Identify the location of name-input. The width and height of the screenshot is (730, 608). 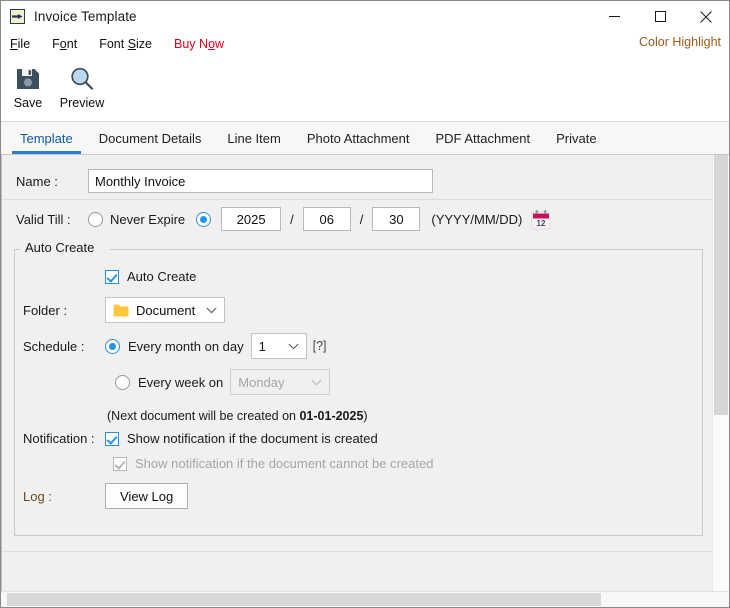
(260, 181).